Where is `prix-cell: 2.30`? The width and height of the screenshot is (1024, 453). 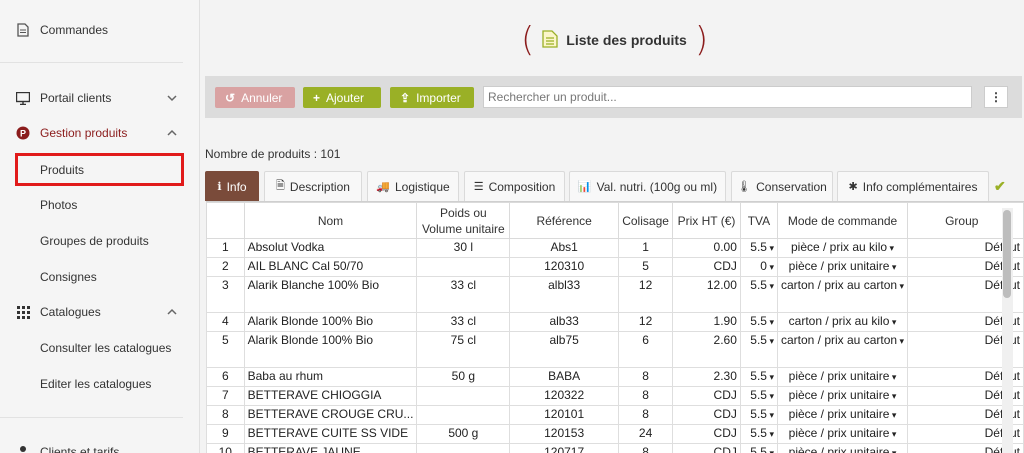 prix-cell: 2.30 is located at coordinates (706, 377).